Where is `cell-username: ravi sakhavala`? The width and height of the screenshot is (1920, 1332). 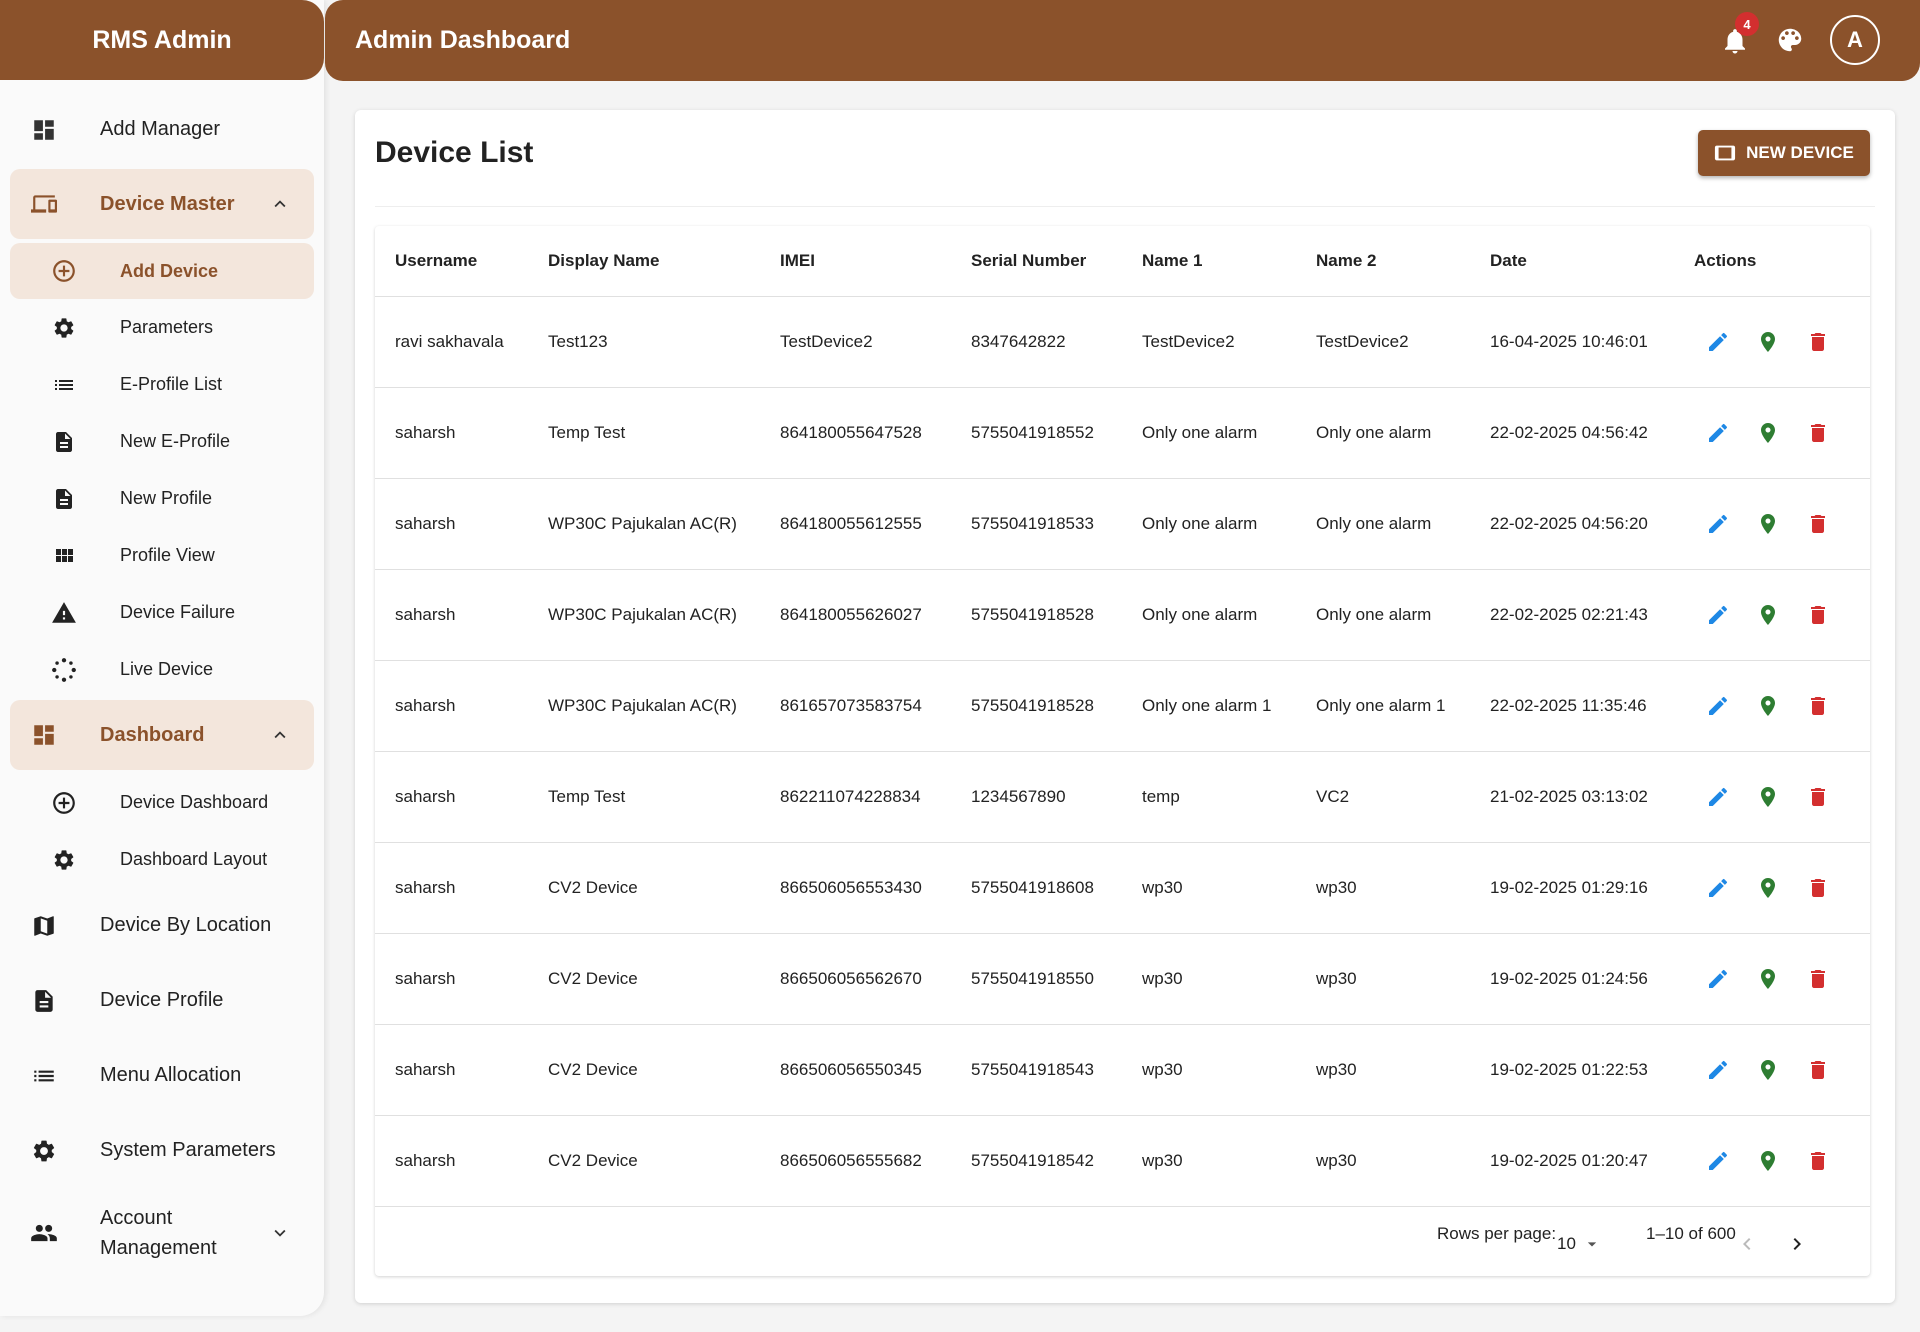 cell-username: ravi sakhavala is located at coordinates (451, 342).